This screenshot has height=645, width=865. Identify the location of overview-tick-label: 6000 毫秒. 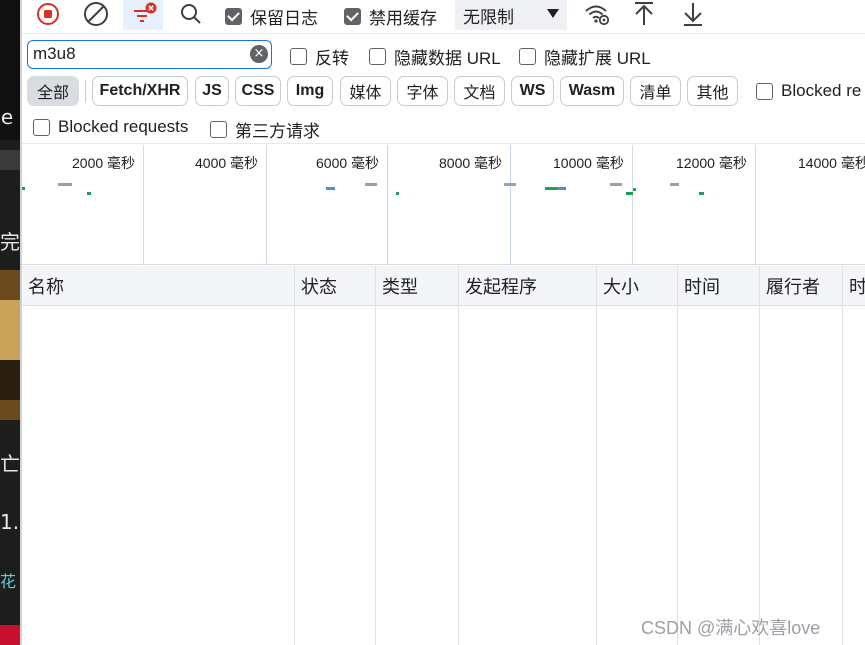
(348, 163).